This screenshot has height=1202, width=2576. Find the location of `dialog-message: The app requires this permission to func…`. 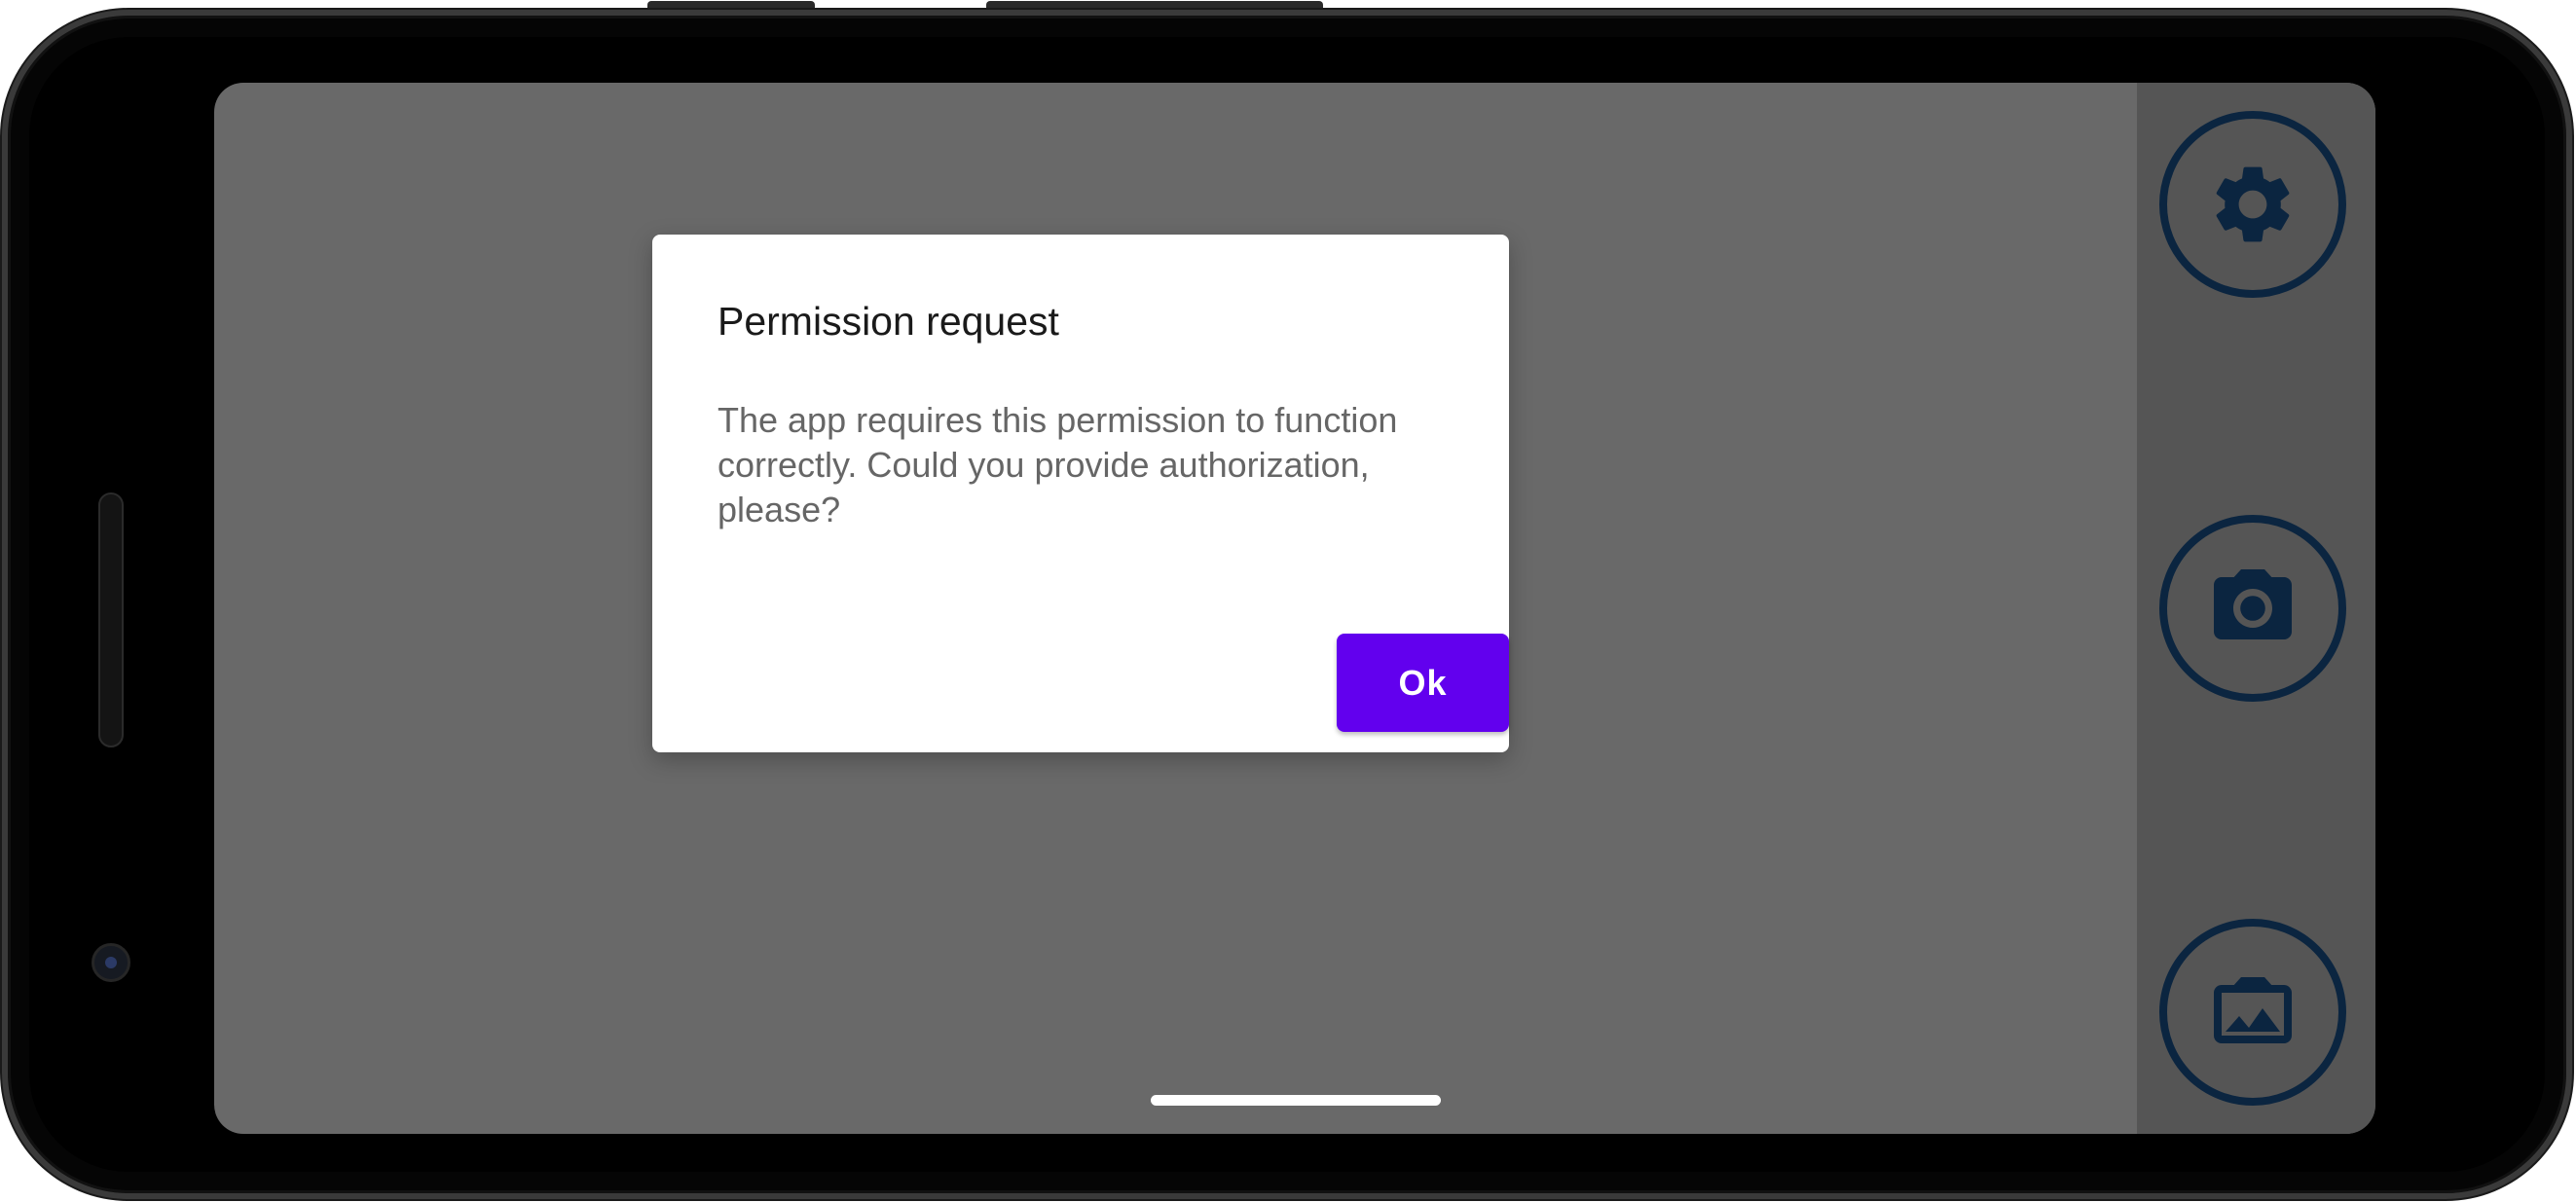

dialog-message: The app requires this permission to func… is located at coordinates (1058, 464).